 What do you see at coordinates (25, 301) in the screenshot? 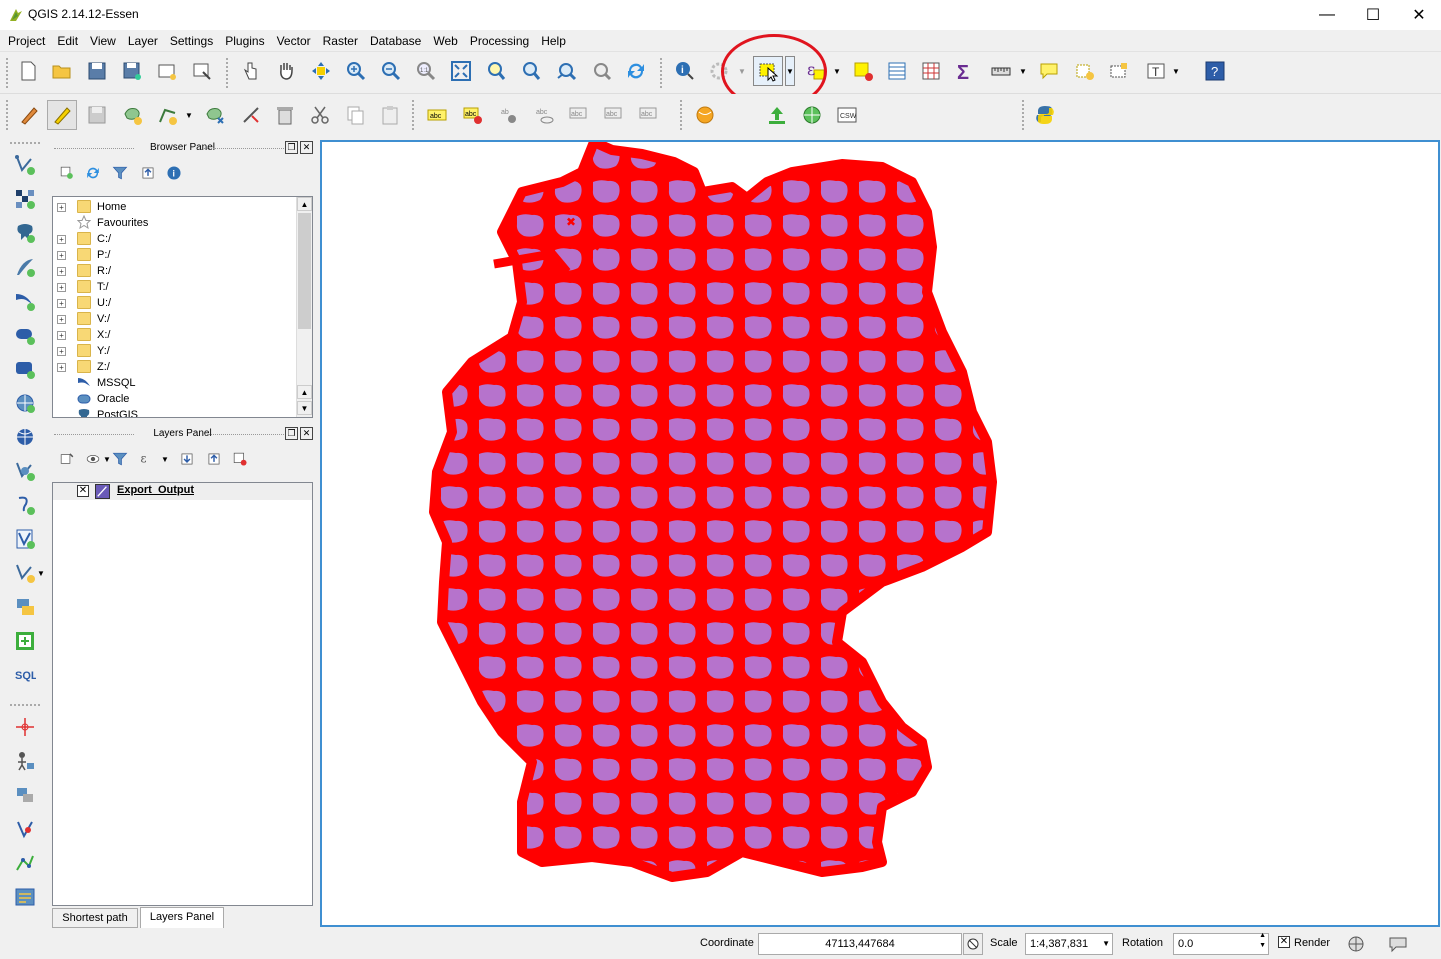
I see `add-mssql-layer-icon` at bounding box center [25, 301].